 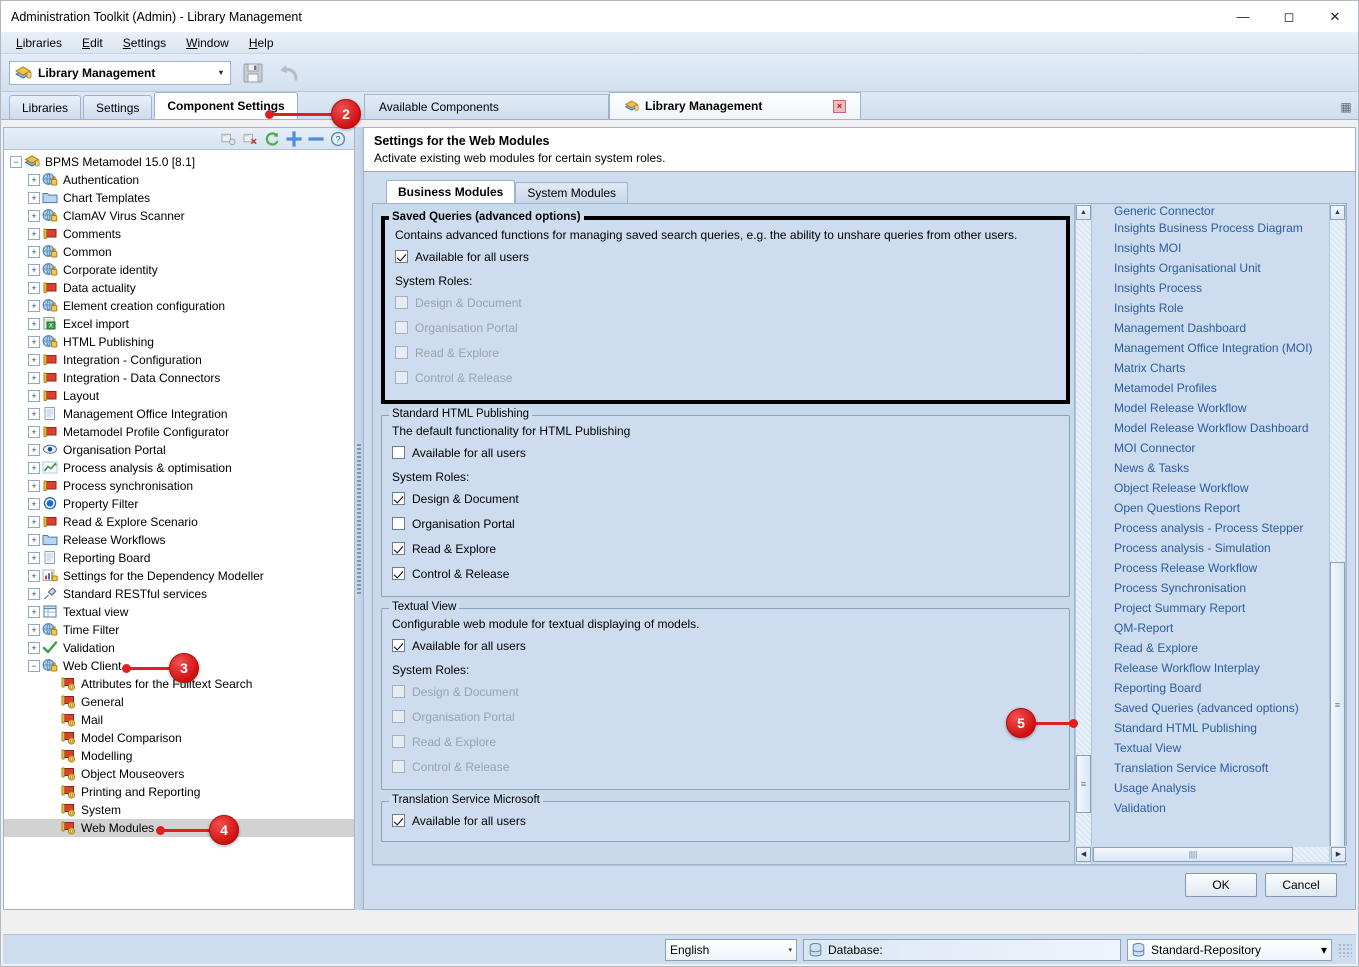 I want to click on module-item-usage-analysis: Usage Analysis, so click(x=1210, y=788).